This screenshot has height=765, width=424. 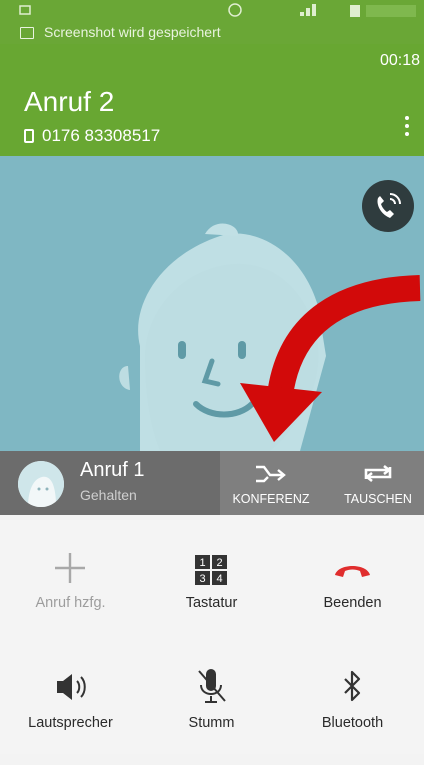 I want to click on speaker-button: Lautsprecher, so click(x=70, y=715).